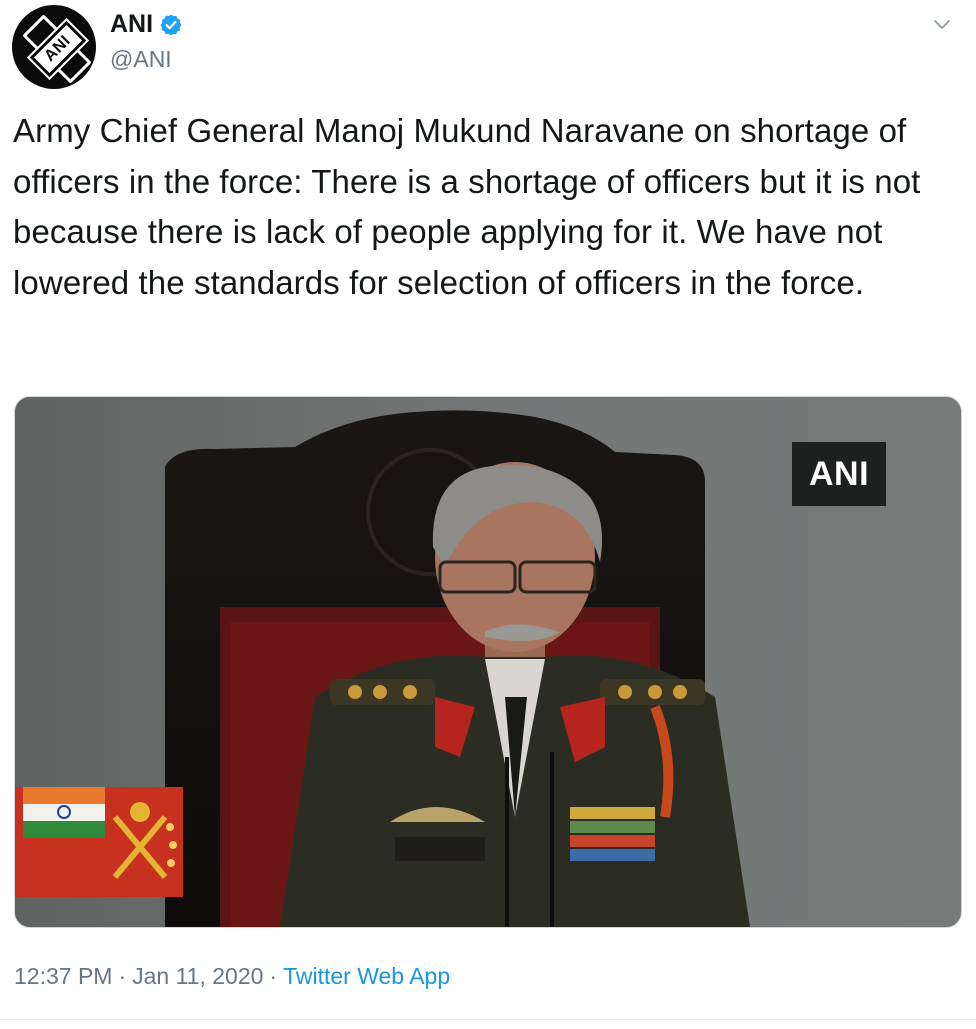 The image size is (976, 1029). Describe the element at coordinates (54, 47) in the screenshot. I see `avatar: ANI` at that location.